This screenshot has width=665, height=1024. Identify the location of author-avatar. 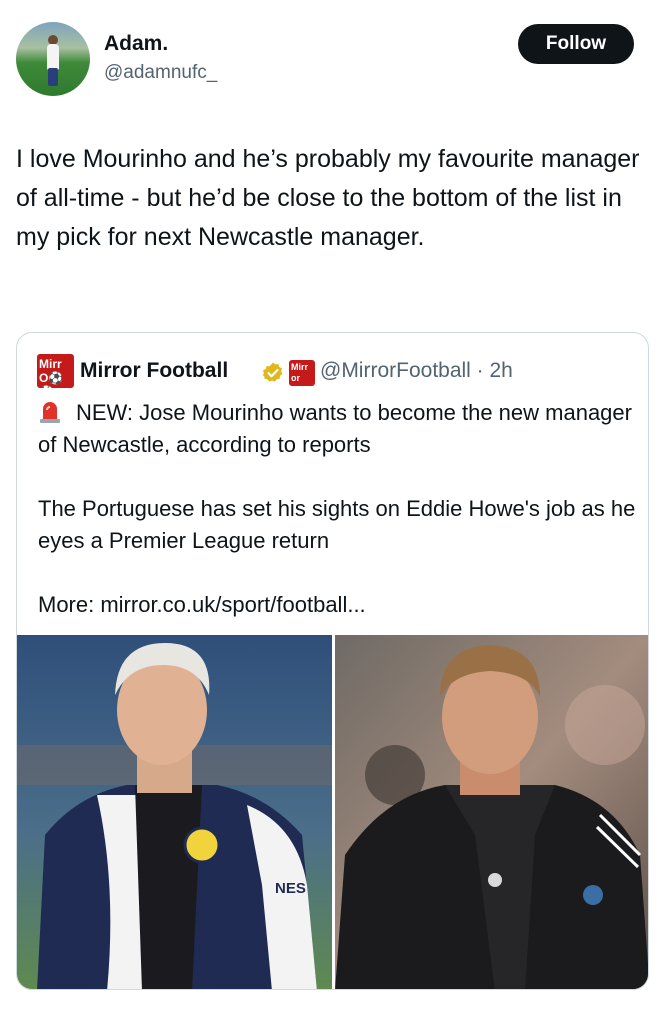
(53, 59).